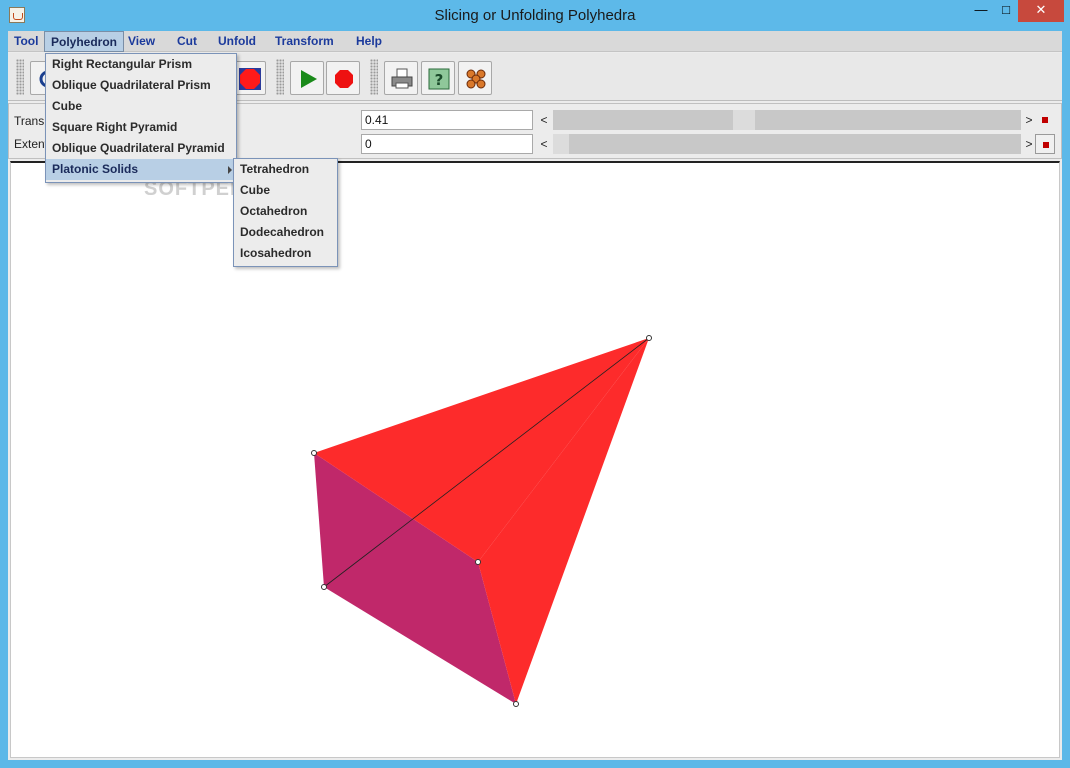 This screenshot has height=768, width=1070. I want to click on transparency-slider, so click(787, 120).